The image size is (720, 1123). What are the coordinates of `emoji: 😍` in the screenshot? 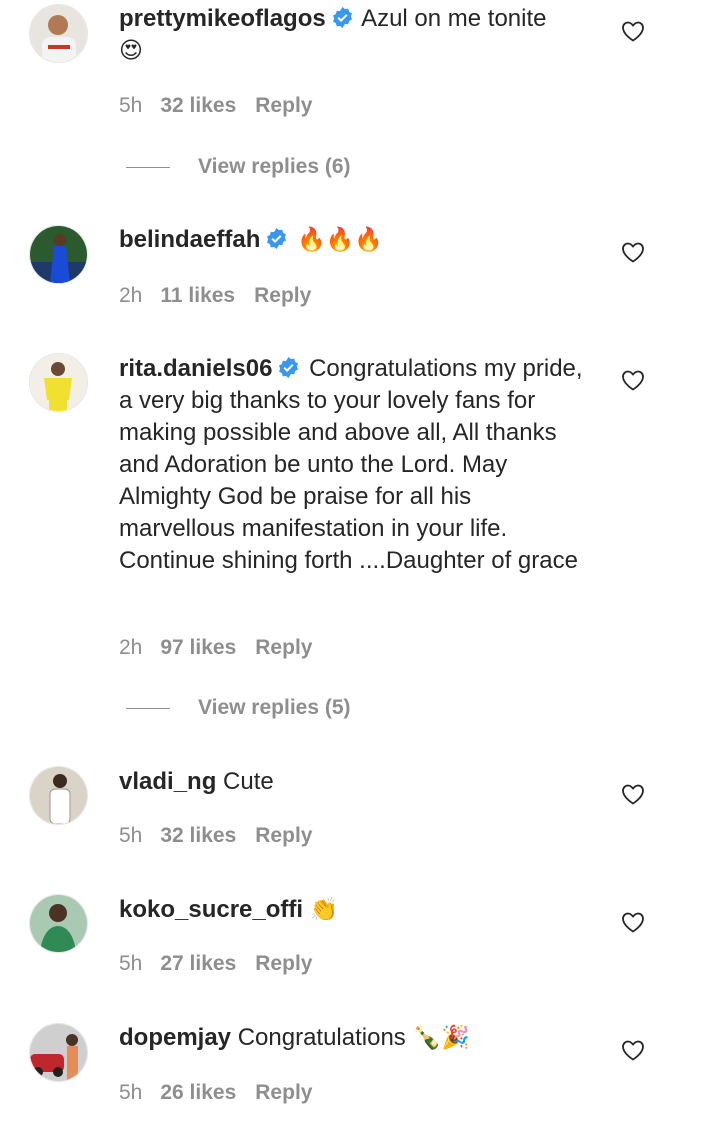 It's located at (131, 51).